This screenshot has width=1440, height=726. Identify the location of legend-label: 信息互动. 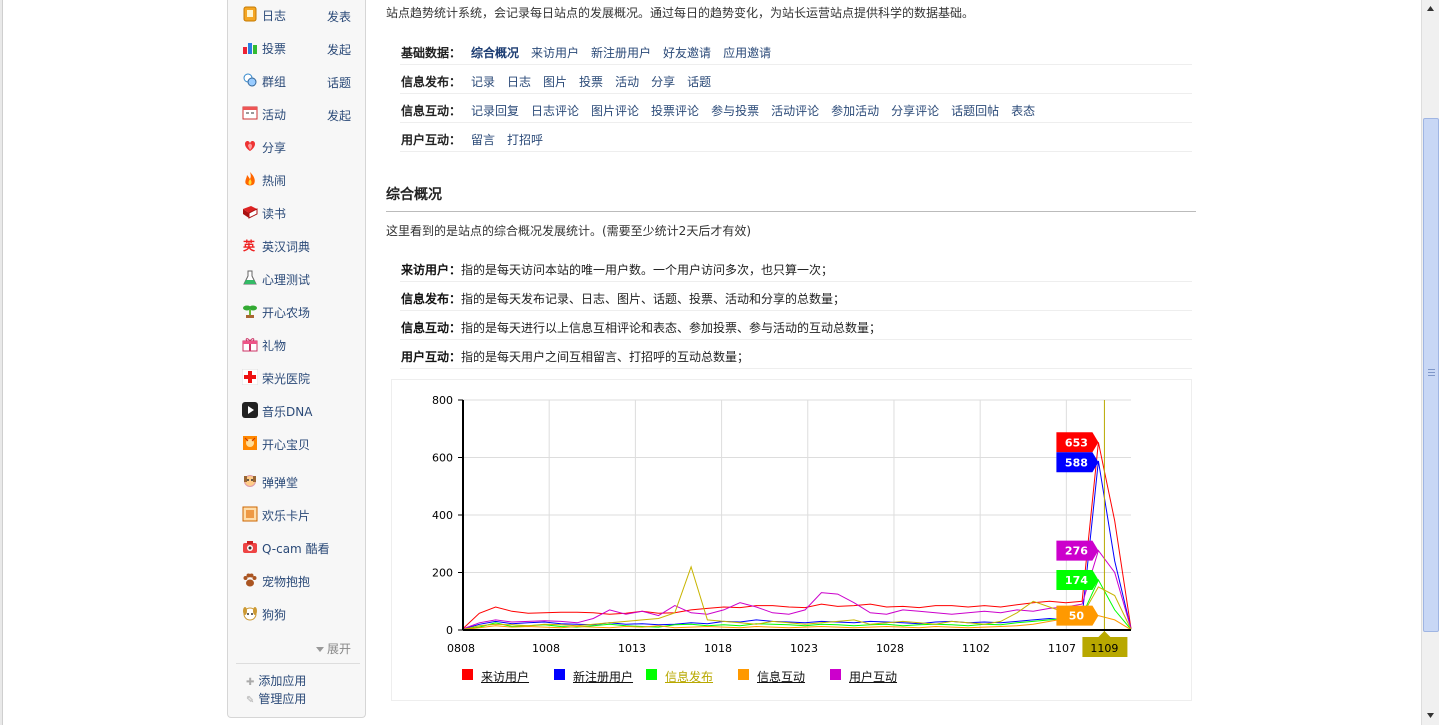
(781, 676).